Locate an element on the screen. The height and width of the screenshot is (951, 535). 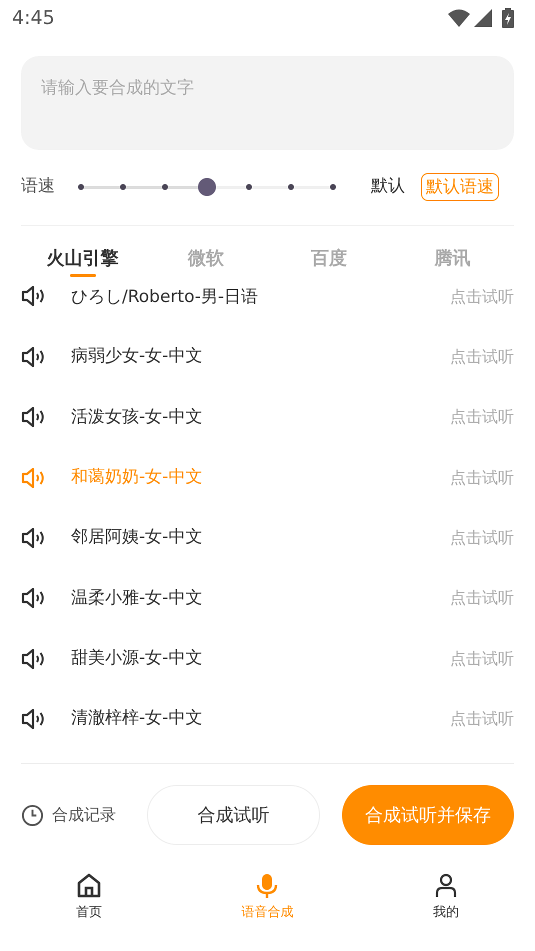
voice-item: 清澈梓梓-女-中文 点击试听 is located at coordinates (267, 719).